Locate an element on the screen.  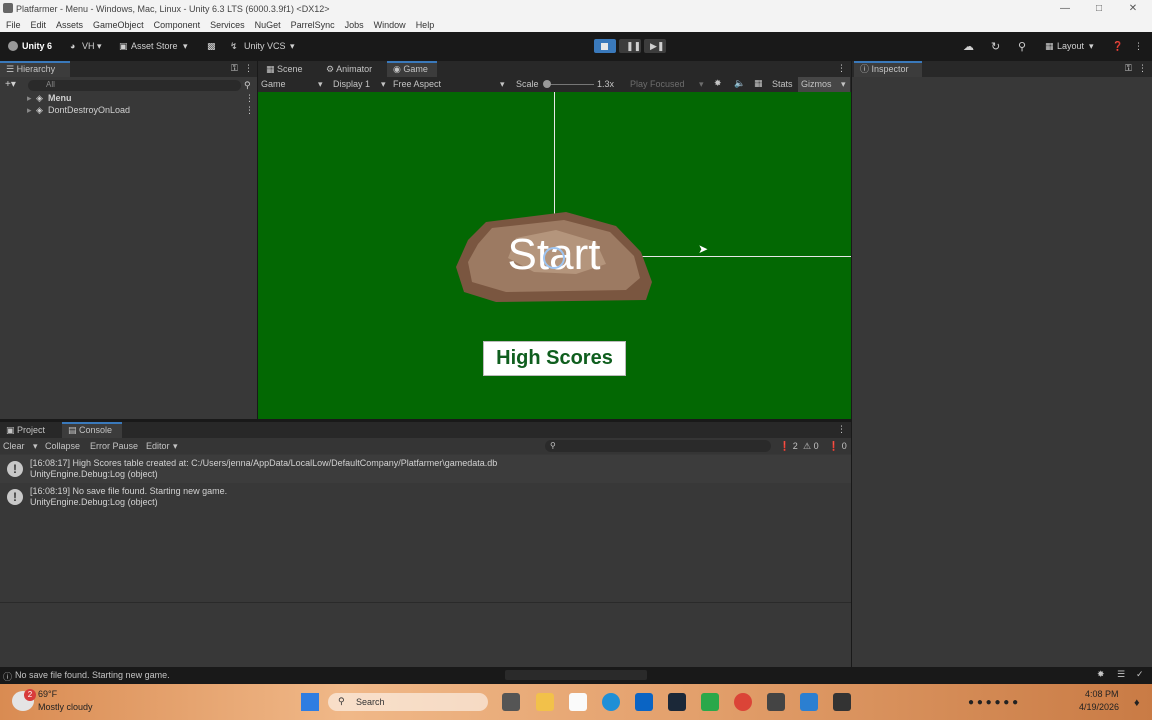
stats-button: Stats is located at coordinates (782, 84).